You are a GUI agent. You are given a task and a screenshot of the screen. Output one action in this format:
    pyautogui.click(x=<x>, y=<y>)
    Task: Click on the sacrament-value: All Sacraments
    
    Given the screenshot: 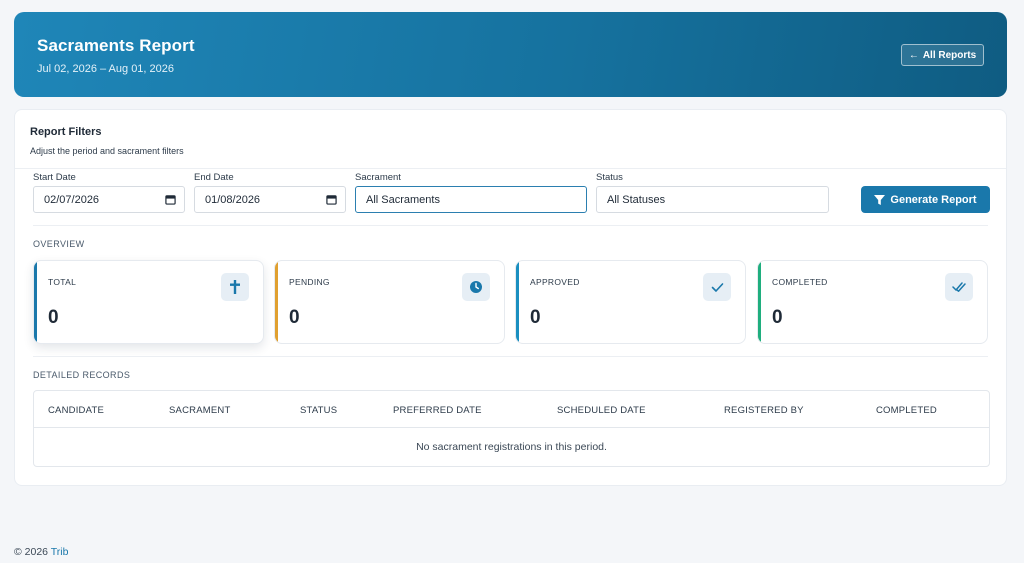 What is the action you would take?
    pyautogui.click(x=403, y=199)
    